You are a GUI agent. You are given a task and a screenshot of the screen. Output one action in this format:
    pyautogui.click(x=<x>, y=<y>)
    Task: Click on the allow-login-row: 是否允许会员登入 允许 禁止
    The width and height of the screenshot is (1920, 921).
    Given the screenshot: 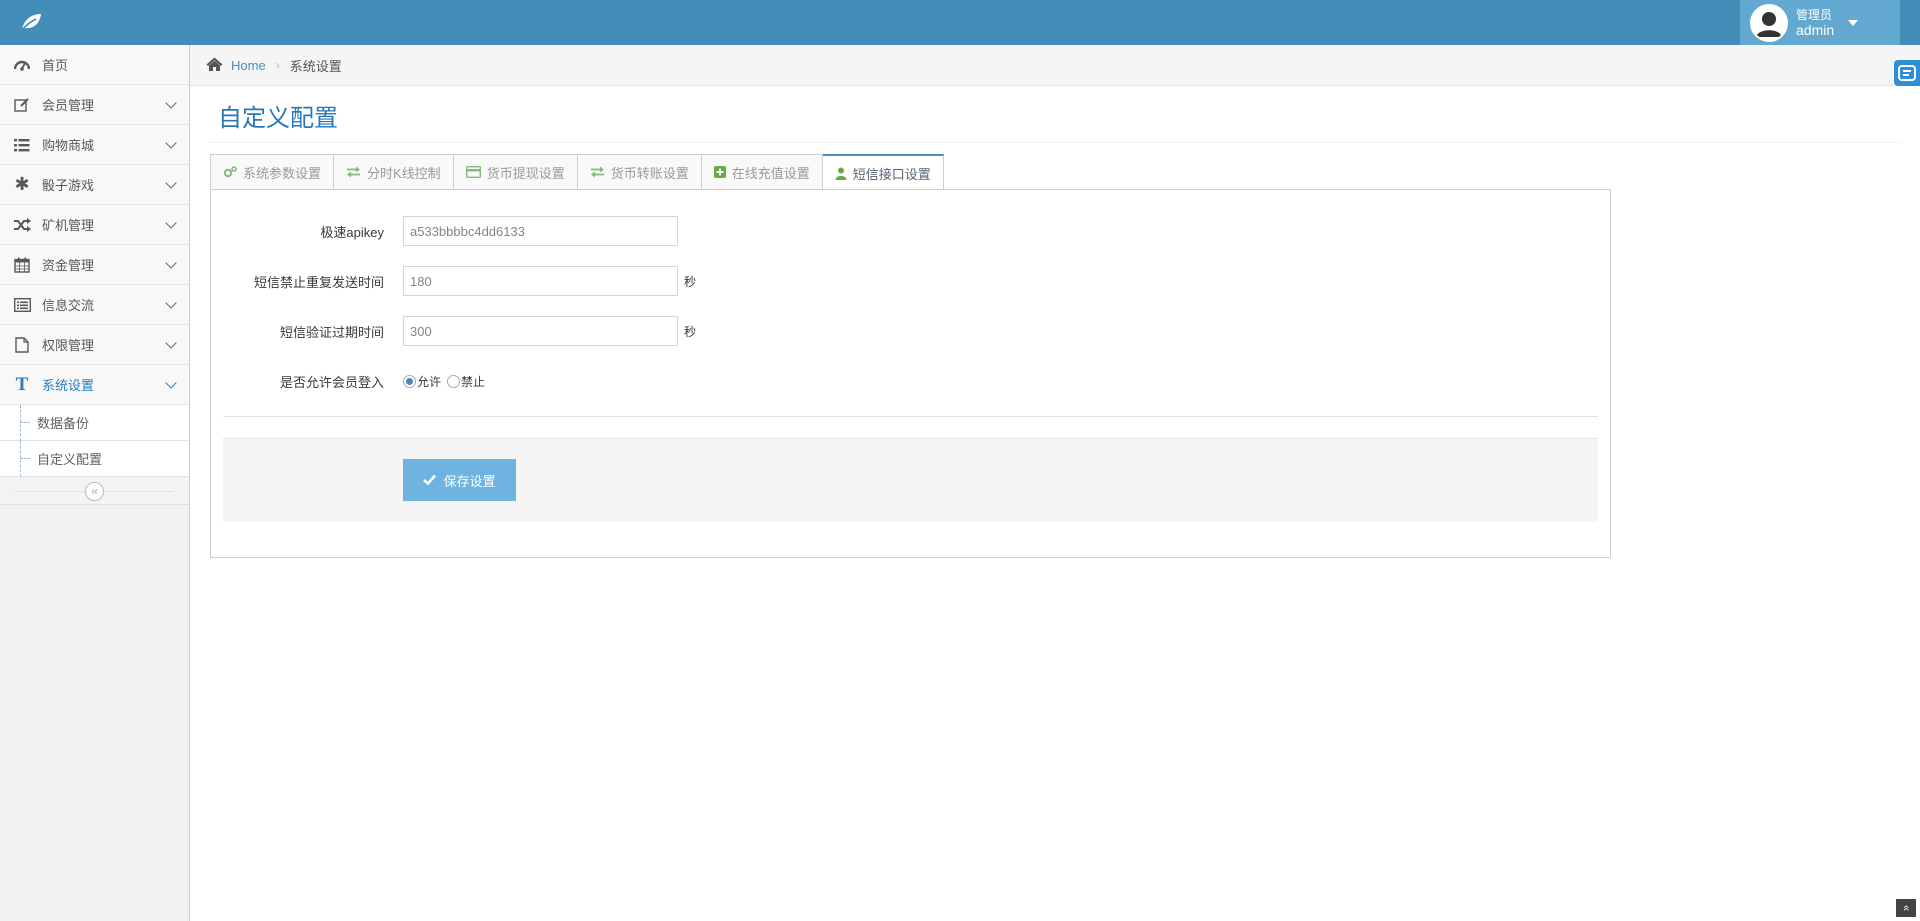 What is the action you would take?
    pyautogui.click(x=351, y=381)
    